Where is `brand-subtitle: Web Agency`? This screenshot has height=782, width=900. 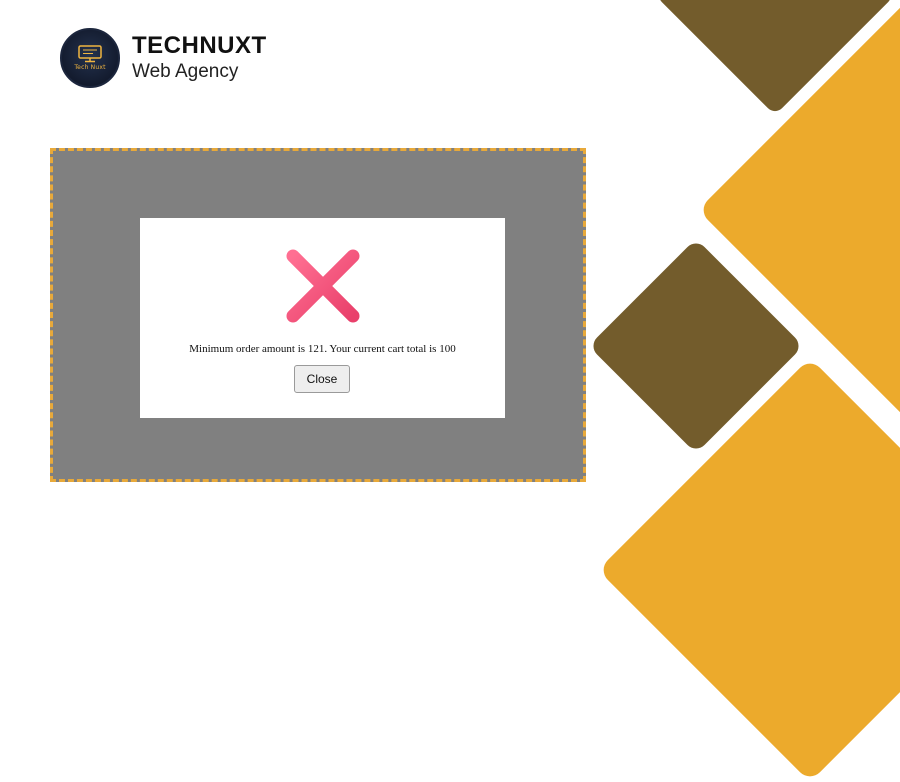
brand-subtitle: Web Agency is located at coordinates (185, 71).